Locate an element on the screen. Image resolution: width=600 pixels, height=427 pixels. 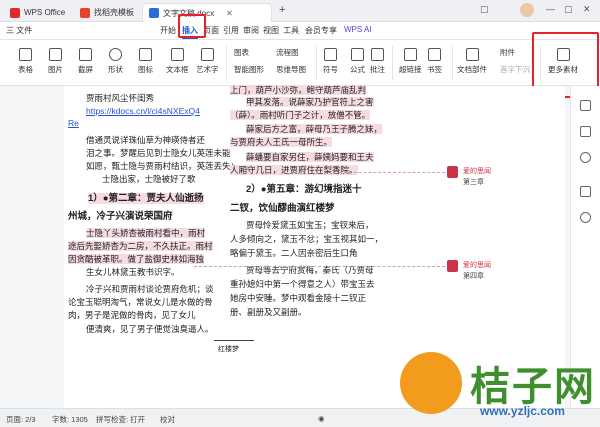
layout-icon: ▢ is located at coordinates (484, 9).